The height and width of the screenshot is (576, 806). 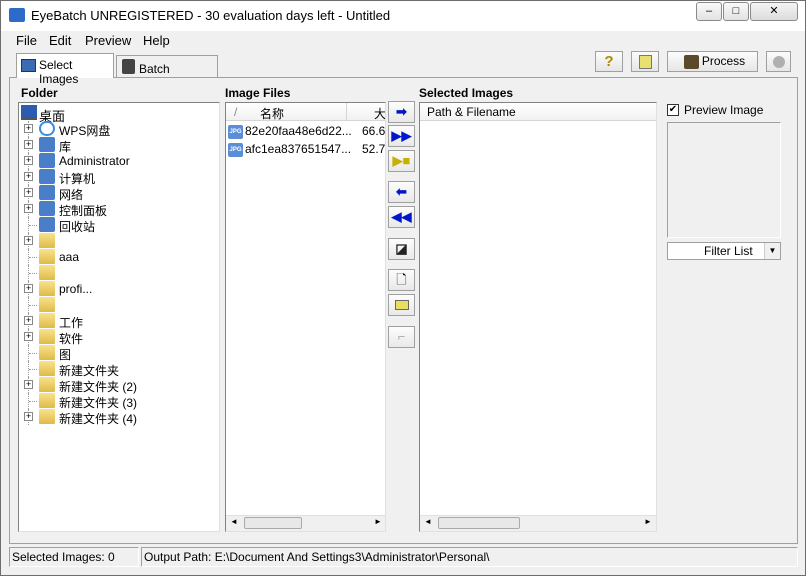 I want to click on add-selected-button: ➡, so click(x=401, y=112).